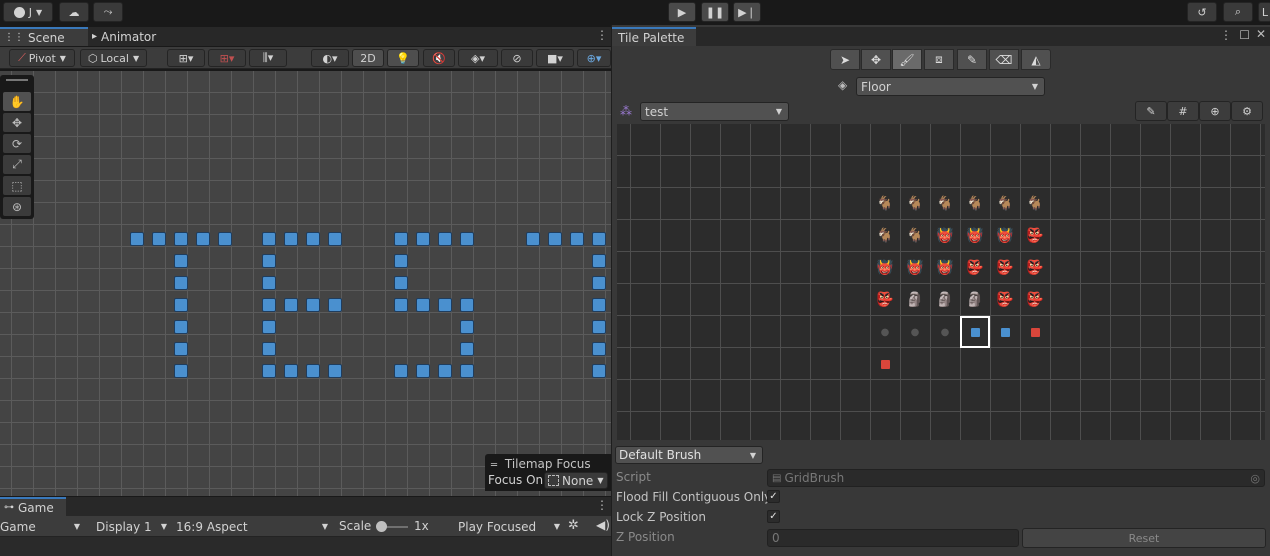 The height and width of the screenshot is (556, 1270). I want to click on palette-tile-blue, so click(1005, 332).